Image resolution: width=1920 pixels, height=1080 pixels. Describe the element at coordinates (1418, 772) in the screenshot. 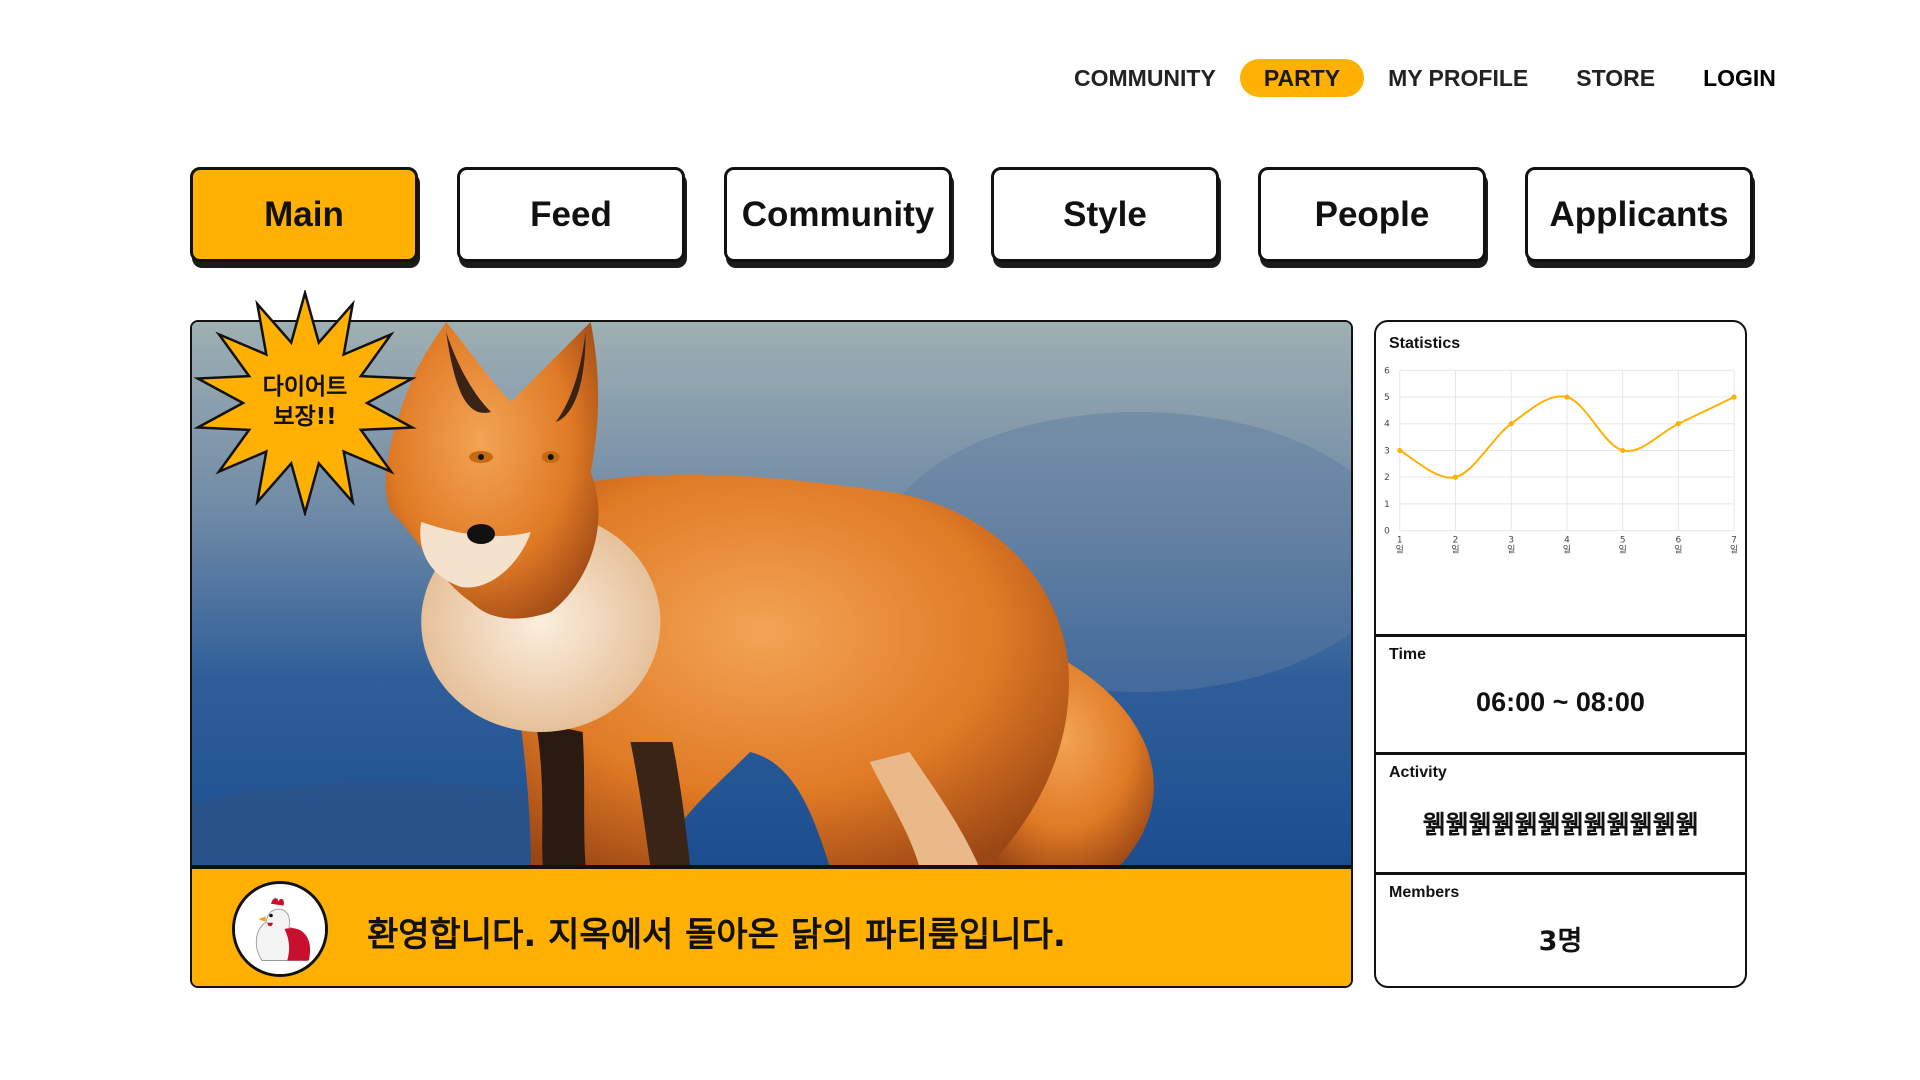

I see `activity-label: Activity` at that location.